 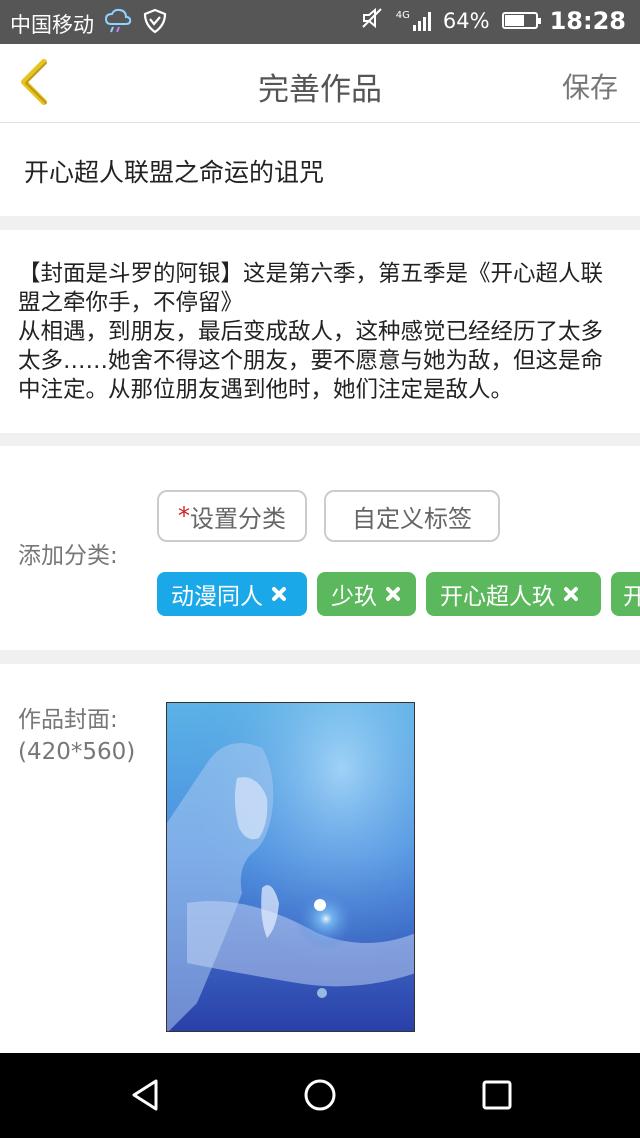 I want to click on work-title-section: 开心超人联盟之命运的诅咒, so click(x=320, y=169).